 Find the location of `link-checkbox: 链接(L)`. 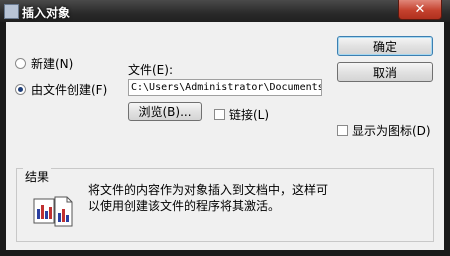

link-checkbox: 链接(L) is located at coordinates (241, 114).